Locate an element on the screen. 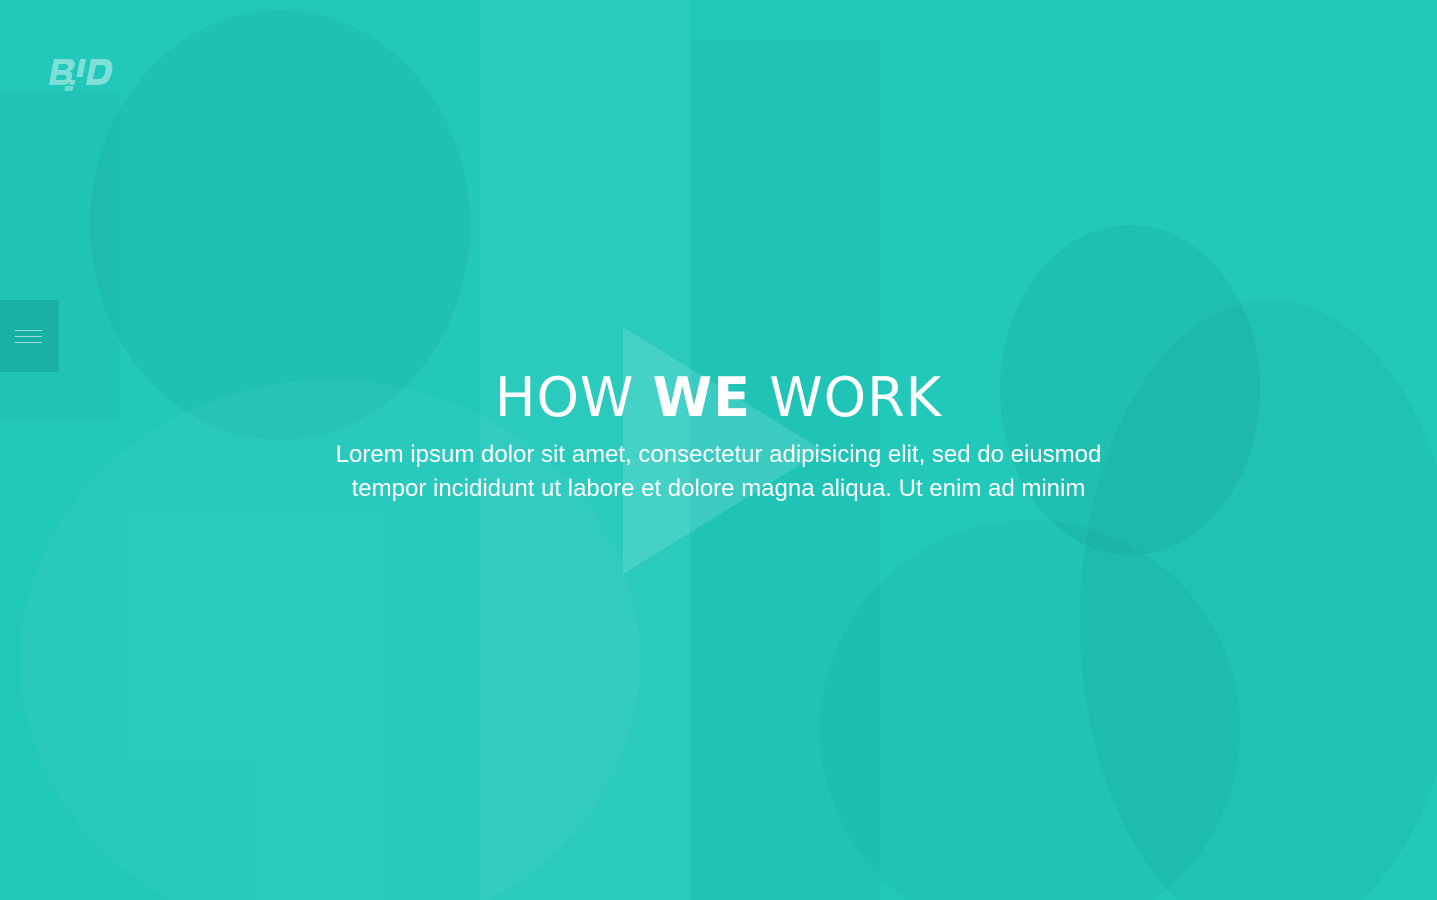  title-word-we: WE is located at coordinates (702, 397).